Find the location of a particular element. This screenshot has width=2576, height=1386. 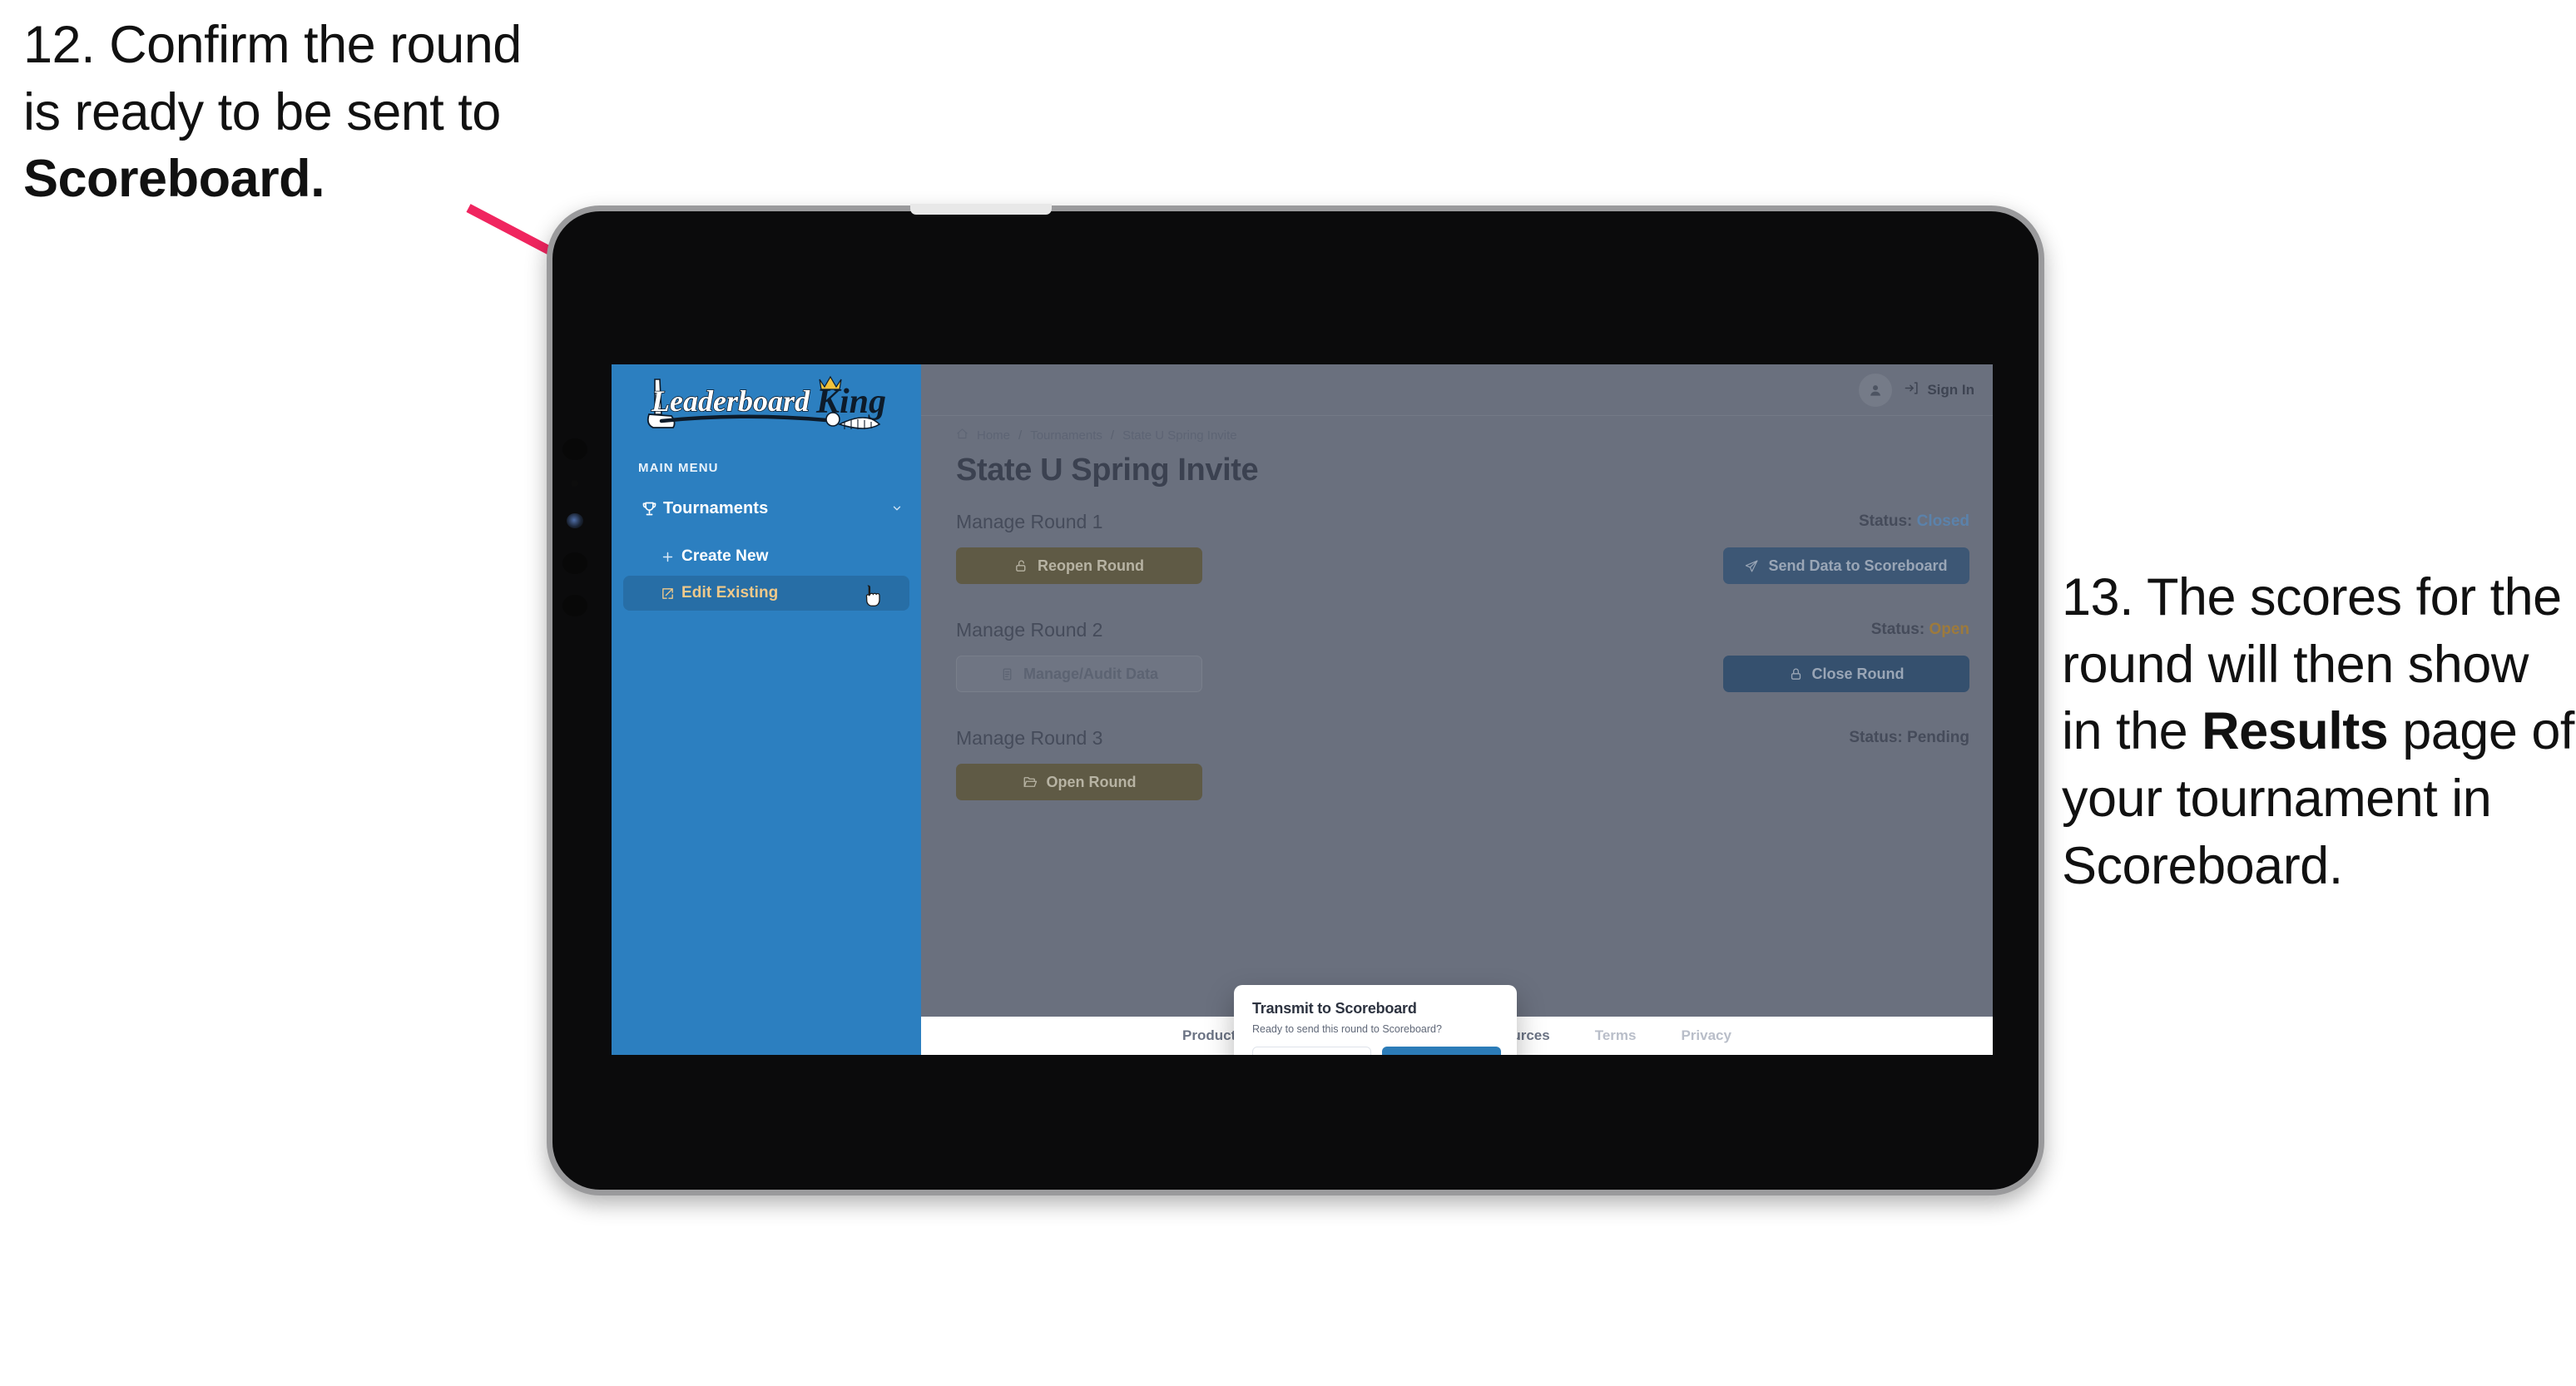

footer-link-privacy: Privacy is located at coordinates (1706, 1035).